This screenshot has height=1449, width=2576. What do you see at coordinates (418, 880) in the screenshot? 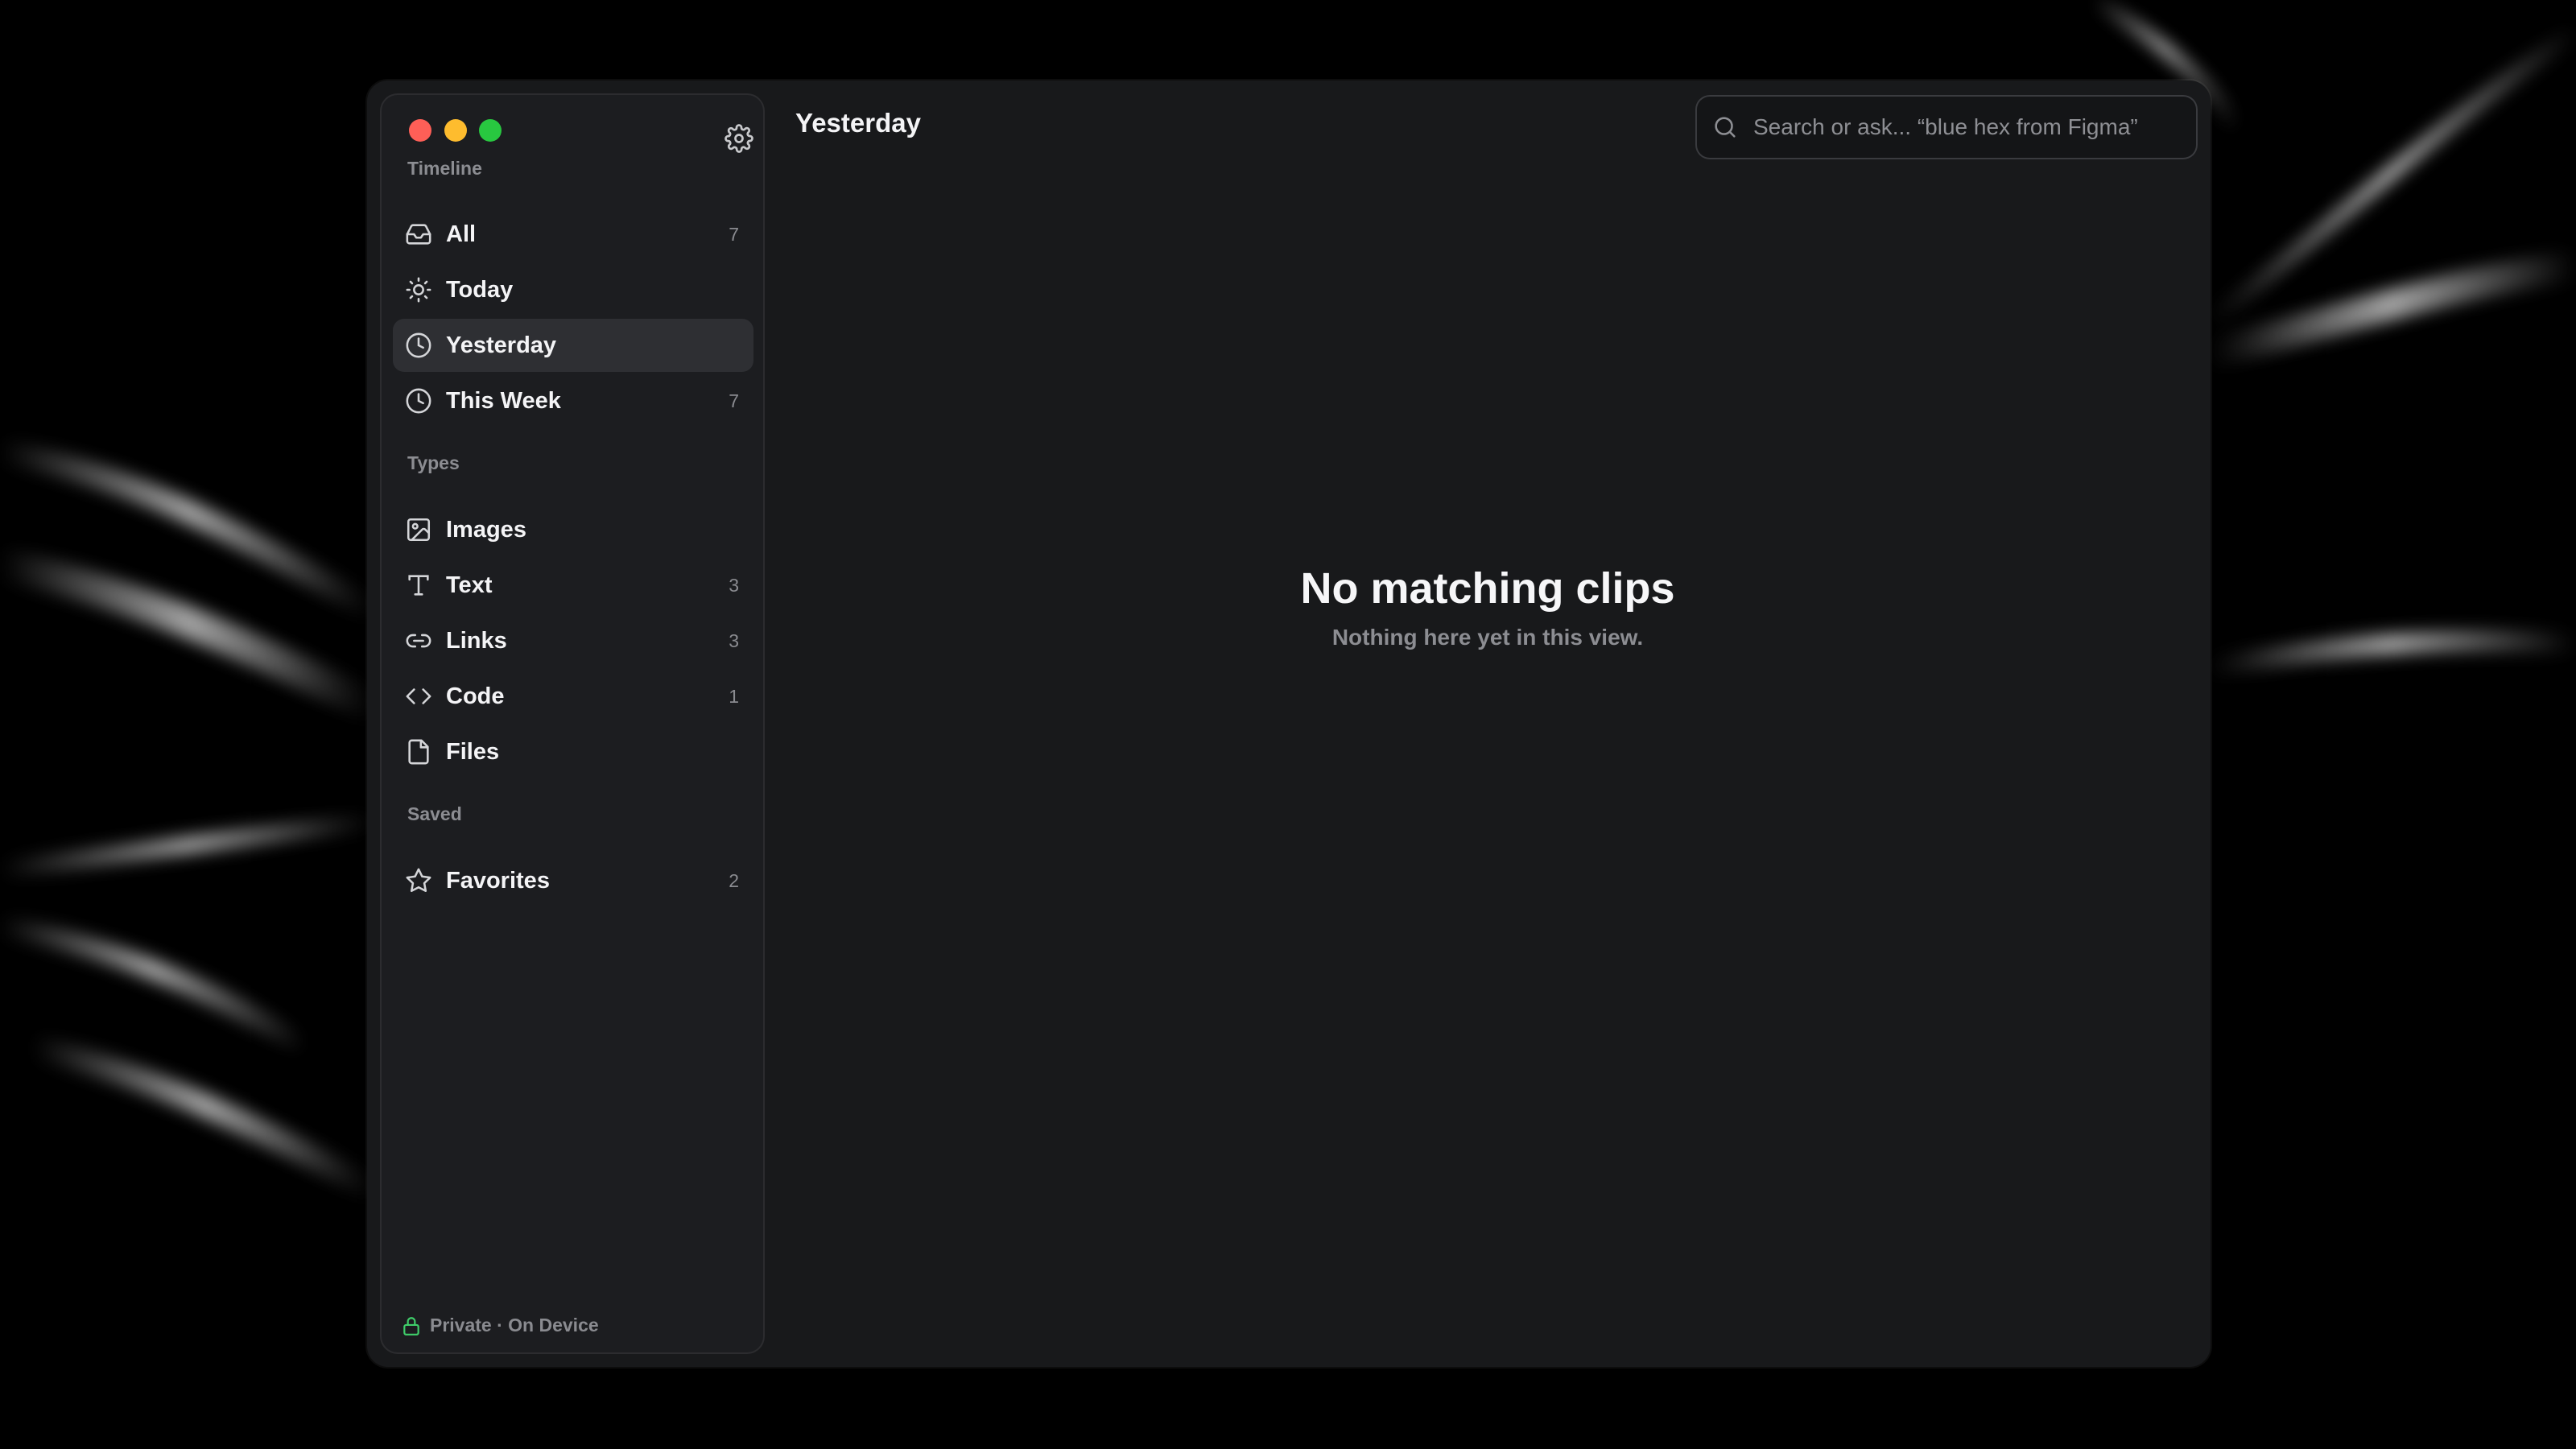
I see `star-icon` at bounding box center [418, 880].